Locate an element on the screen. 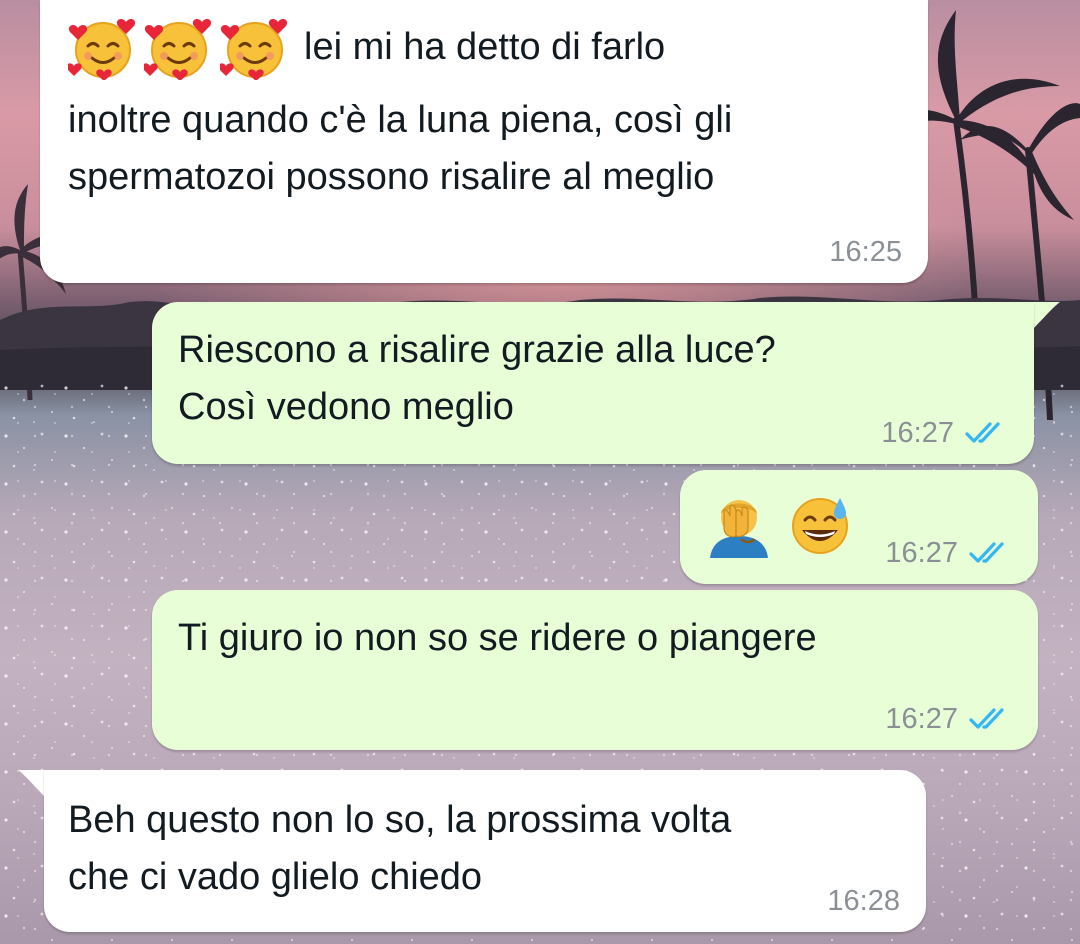 This screenshot has height=944, width=1080. bubble-tail-outgoing is located at coordinates (1045, 317).